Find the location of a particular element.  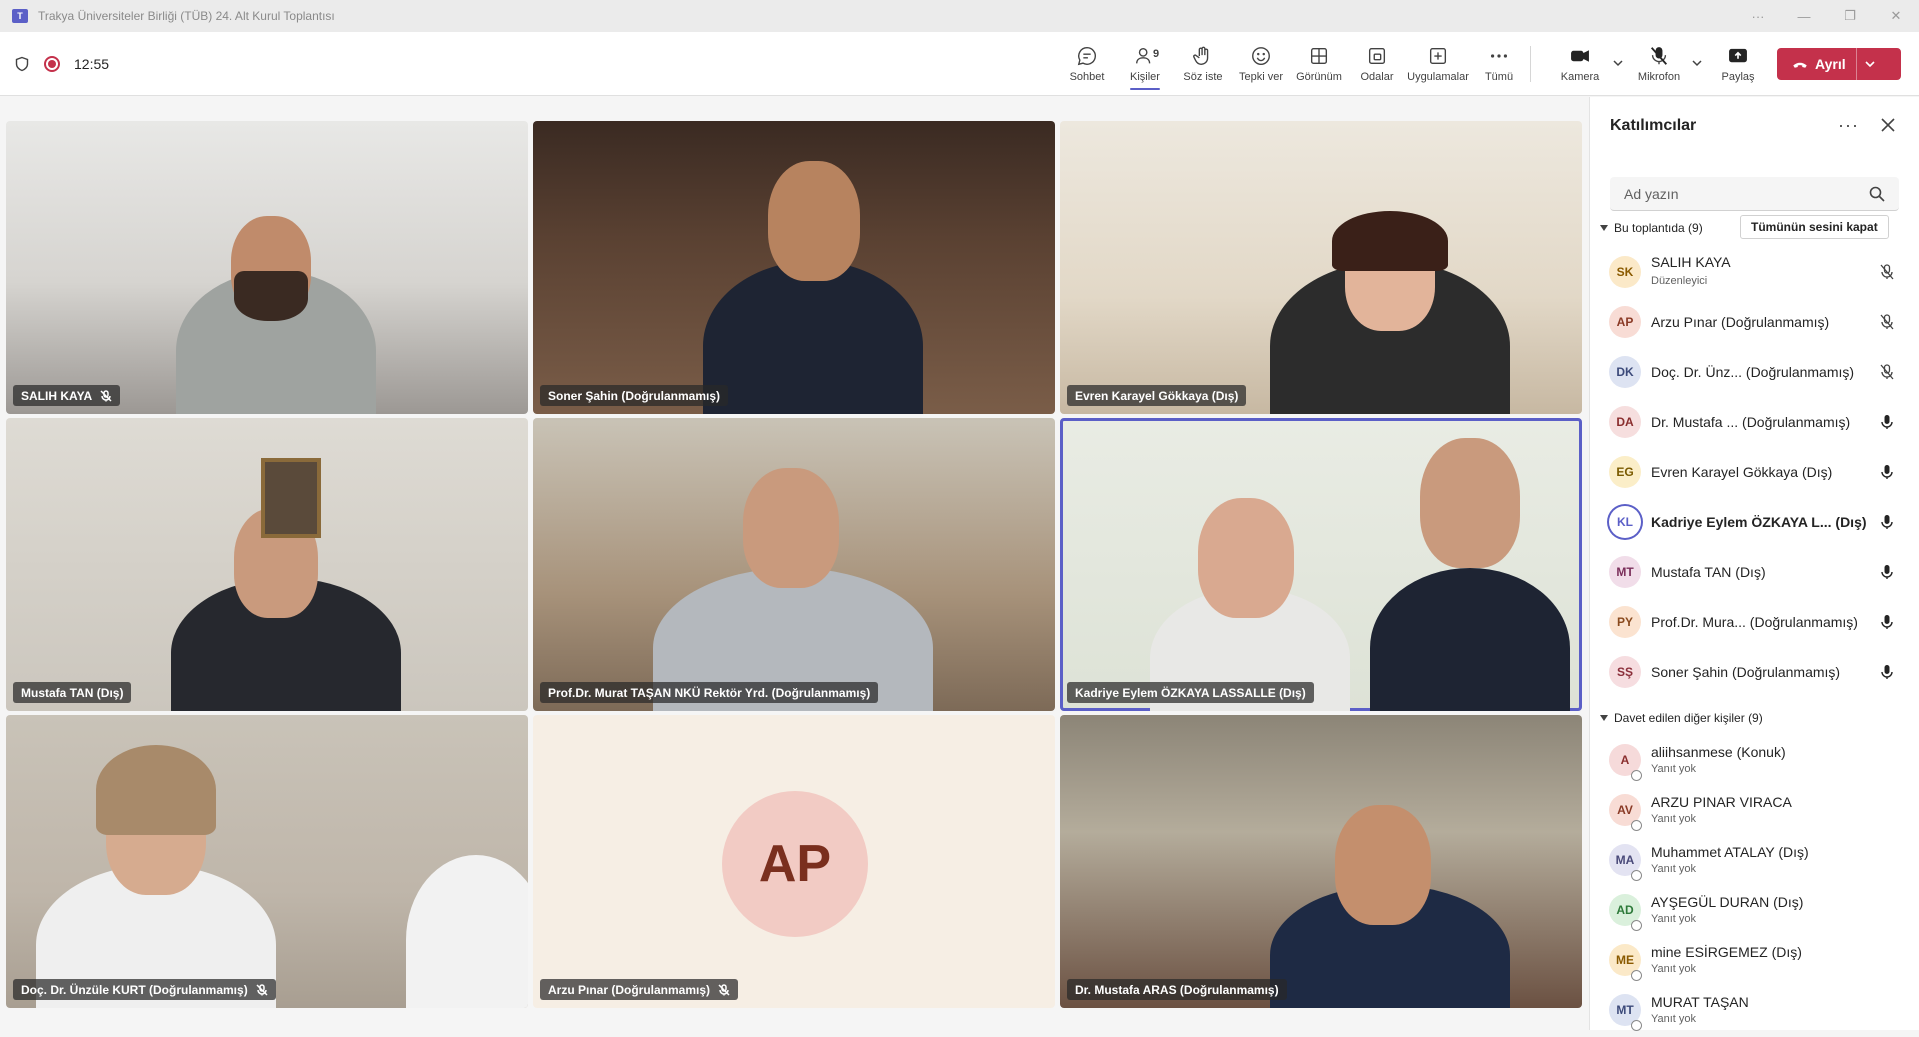

avatar: SK is located at coordinates (1625, 272).